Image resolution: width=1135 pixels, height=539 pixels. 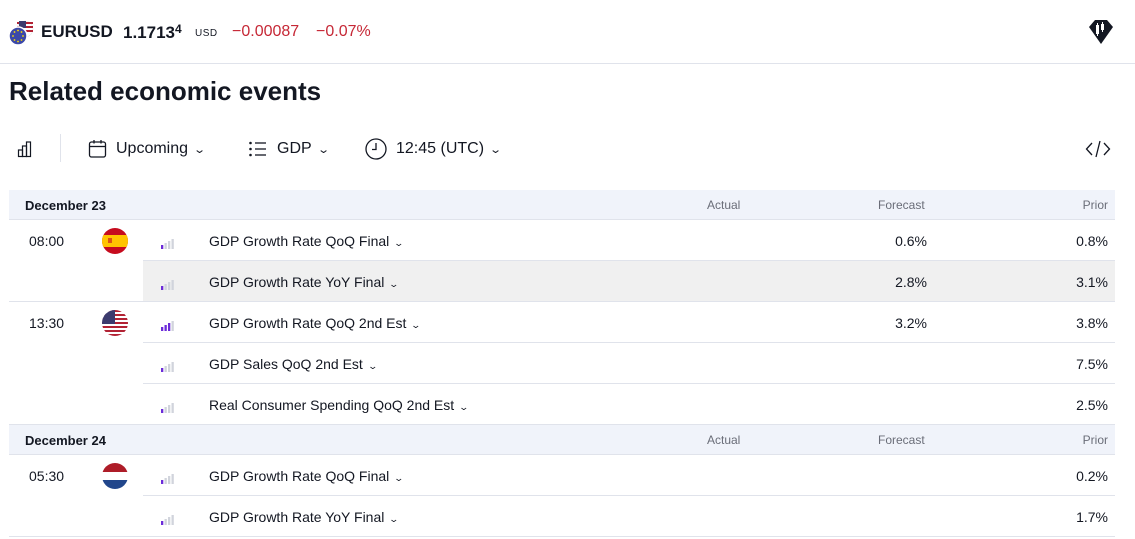 I want to click on date-group-header: December 24 Actual Forecast Prior, so click(x=562, y=440).